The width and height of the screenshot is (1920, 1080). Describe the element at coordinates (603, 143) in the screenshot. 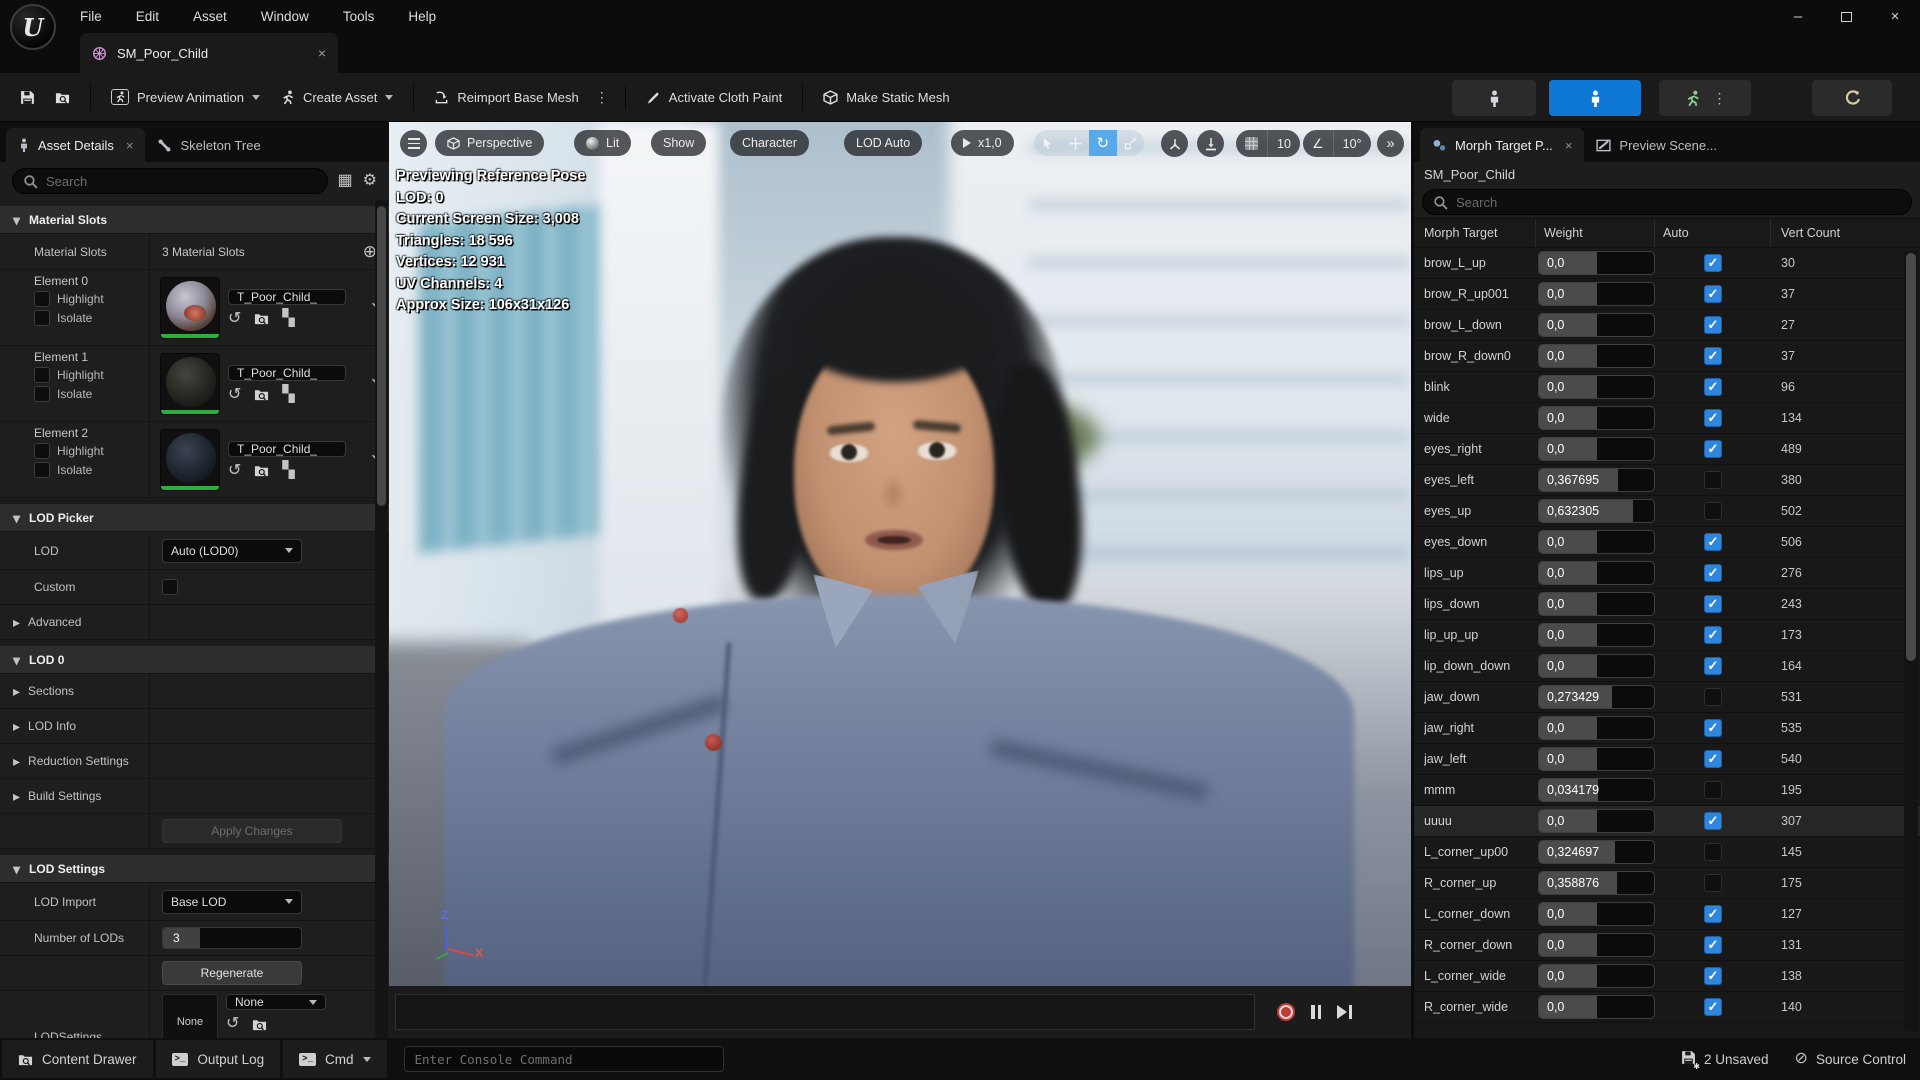

I see `lit-button: Lit` at that location.